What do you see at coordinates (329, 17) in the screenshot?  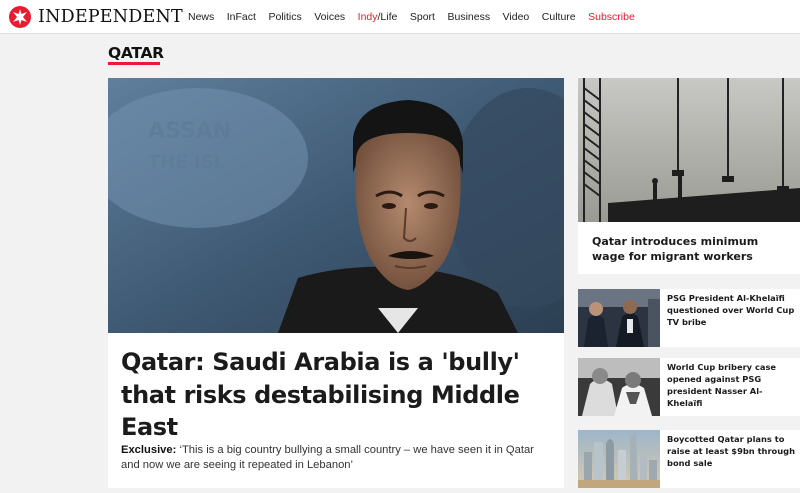 I see `nav-voices: Voices` at bounding box center [329, 17].